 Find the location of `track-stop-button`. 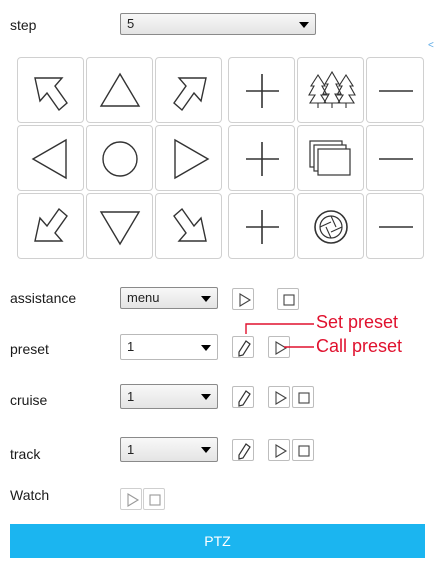

track-stop-button is located at coordinates (303, 450).